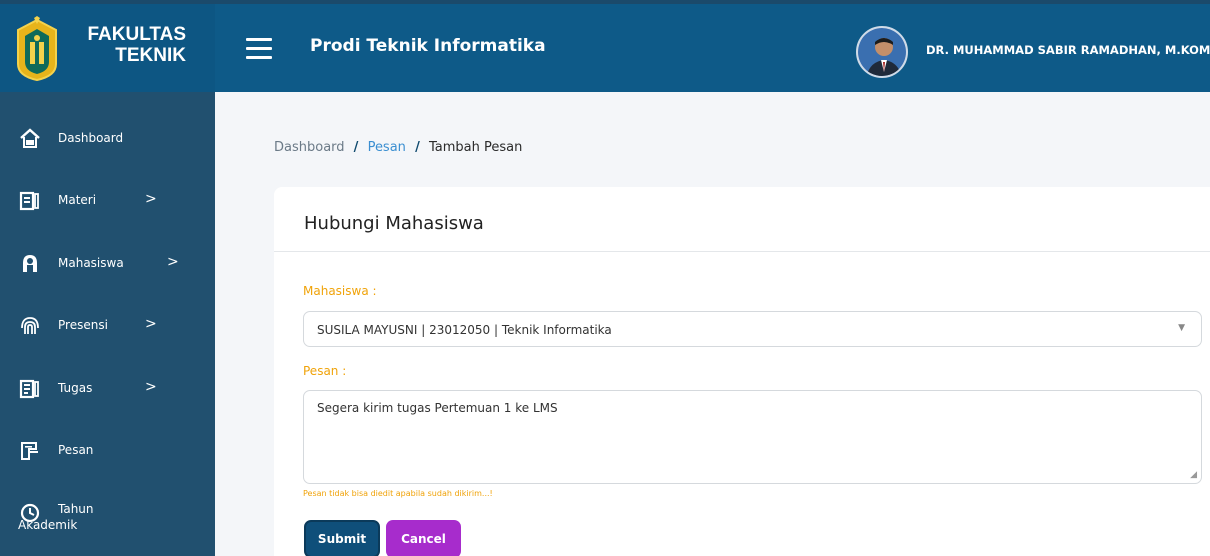 This screenshot has height=556, width=1210. I want to click on book-icon, so click(29, 201).